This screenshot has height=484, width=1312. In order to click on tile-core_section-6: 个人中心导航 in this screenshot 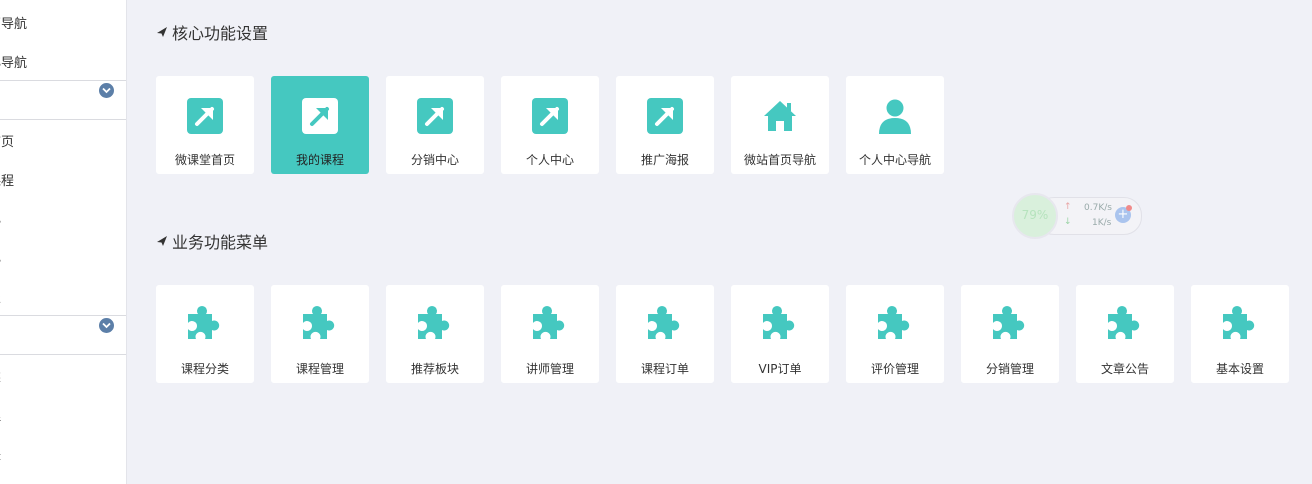, I will do `click(895, 125)`.